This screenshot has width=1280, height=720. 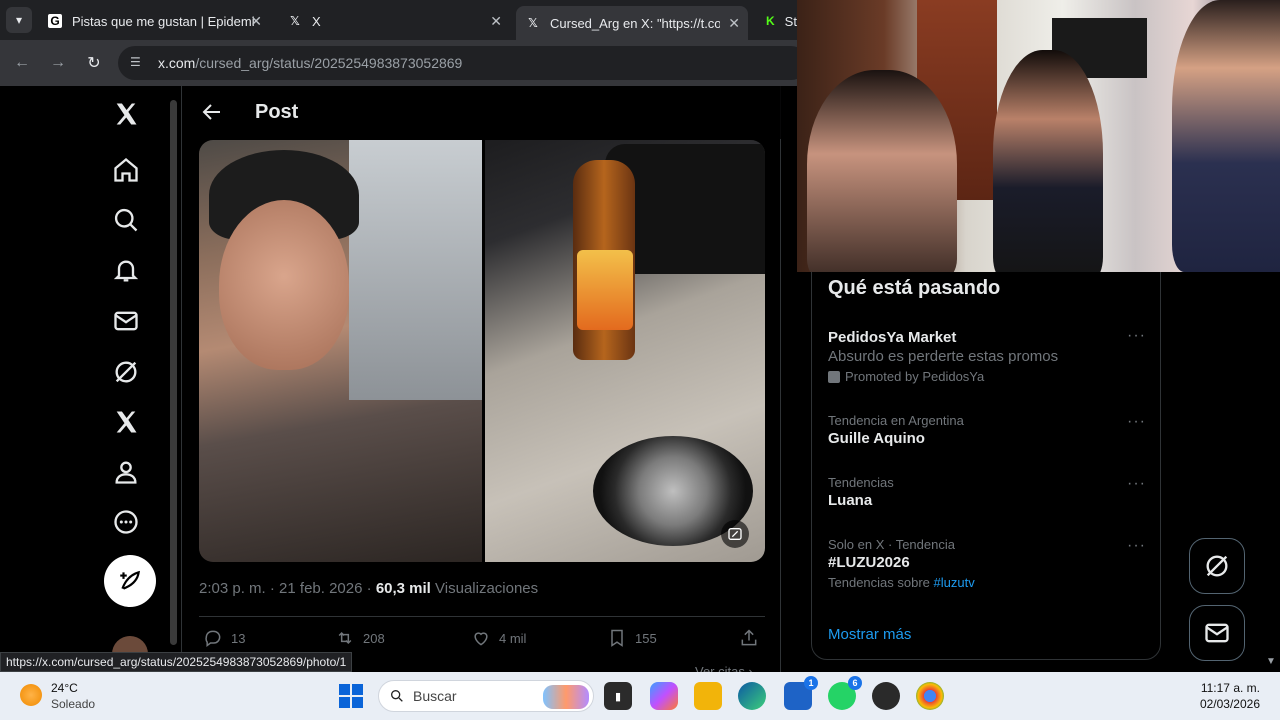 I want to click on forward-icon: →, so click(x=58, y=63).